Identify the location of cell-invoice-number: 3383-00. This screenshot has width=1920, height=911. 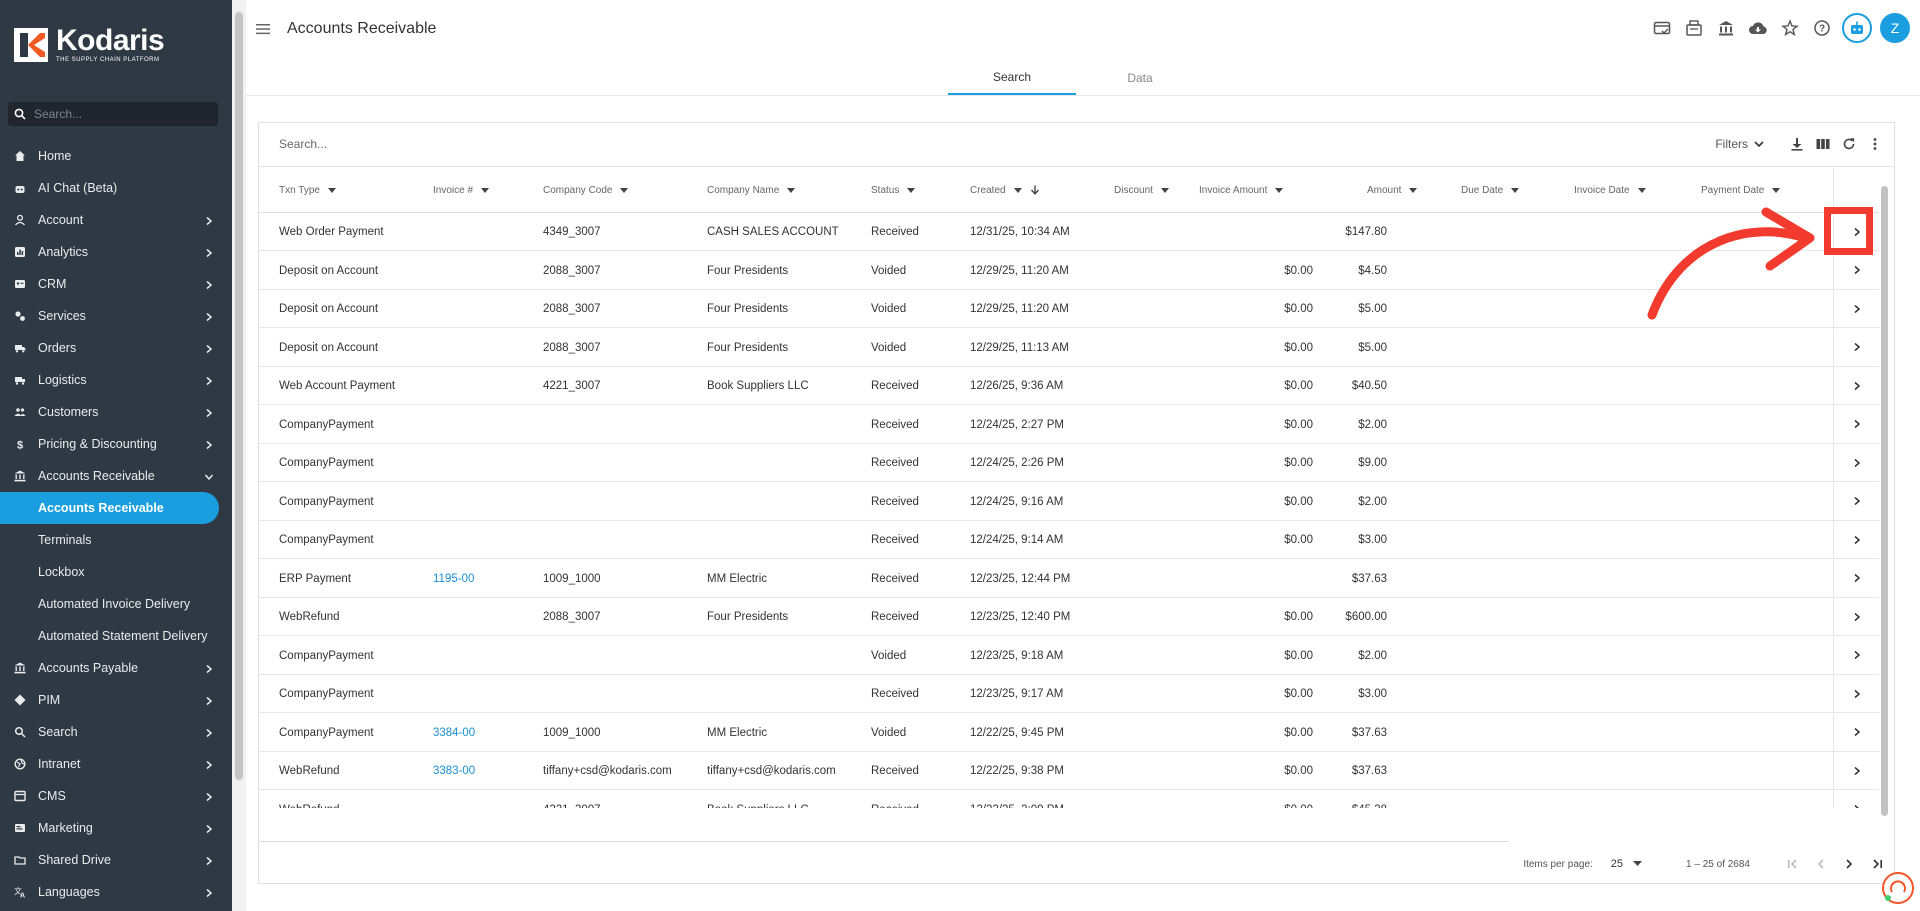
(454, 771).